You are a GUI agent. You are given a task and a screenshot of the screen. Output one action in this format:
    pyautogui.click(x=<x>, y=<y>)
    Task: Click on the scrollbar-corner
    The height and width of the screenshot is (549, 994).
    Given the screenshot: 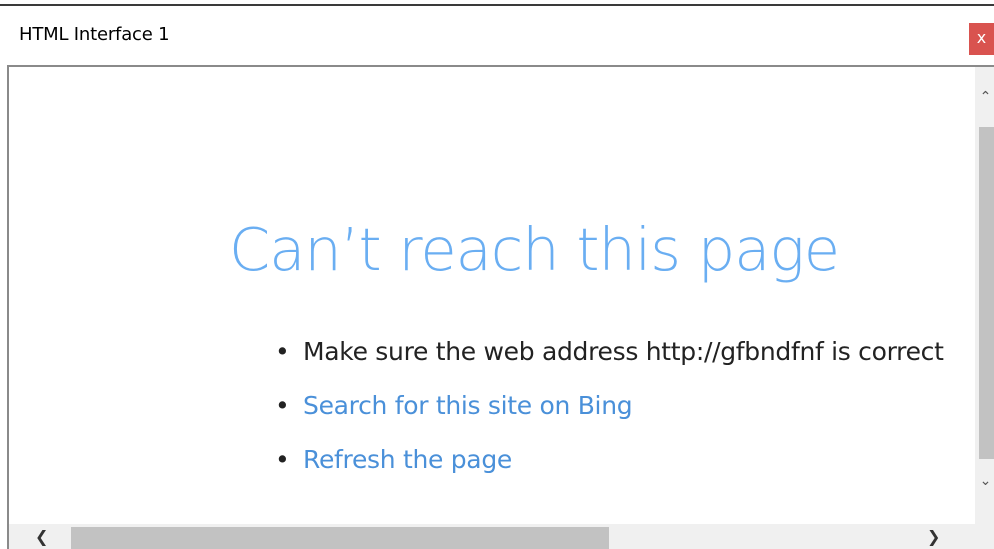 What is the action you would take?
    pyautogui.click(x=984, y=536)
    